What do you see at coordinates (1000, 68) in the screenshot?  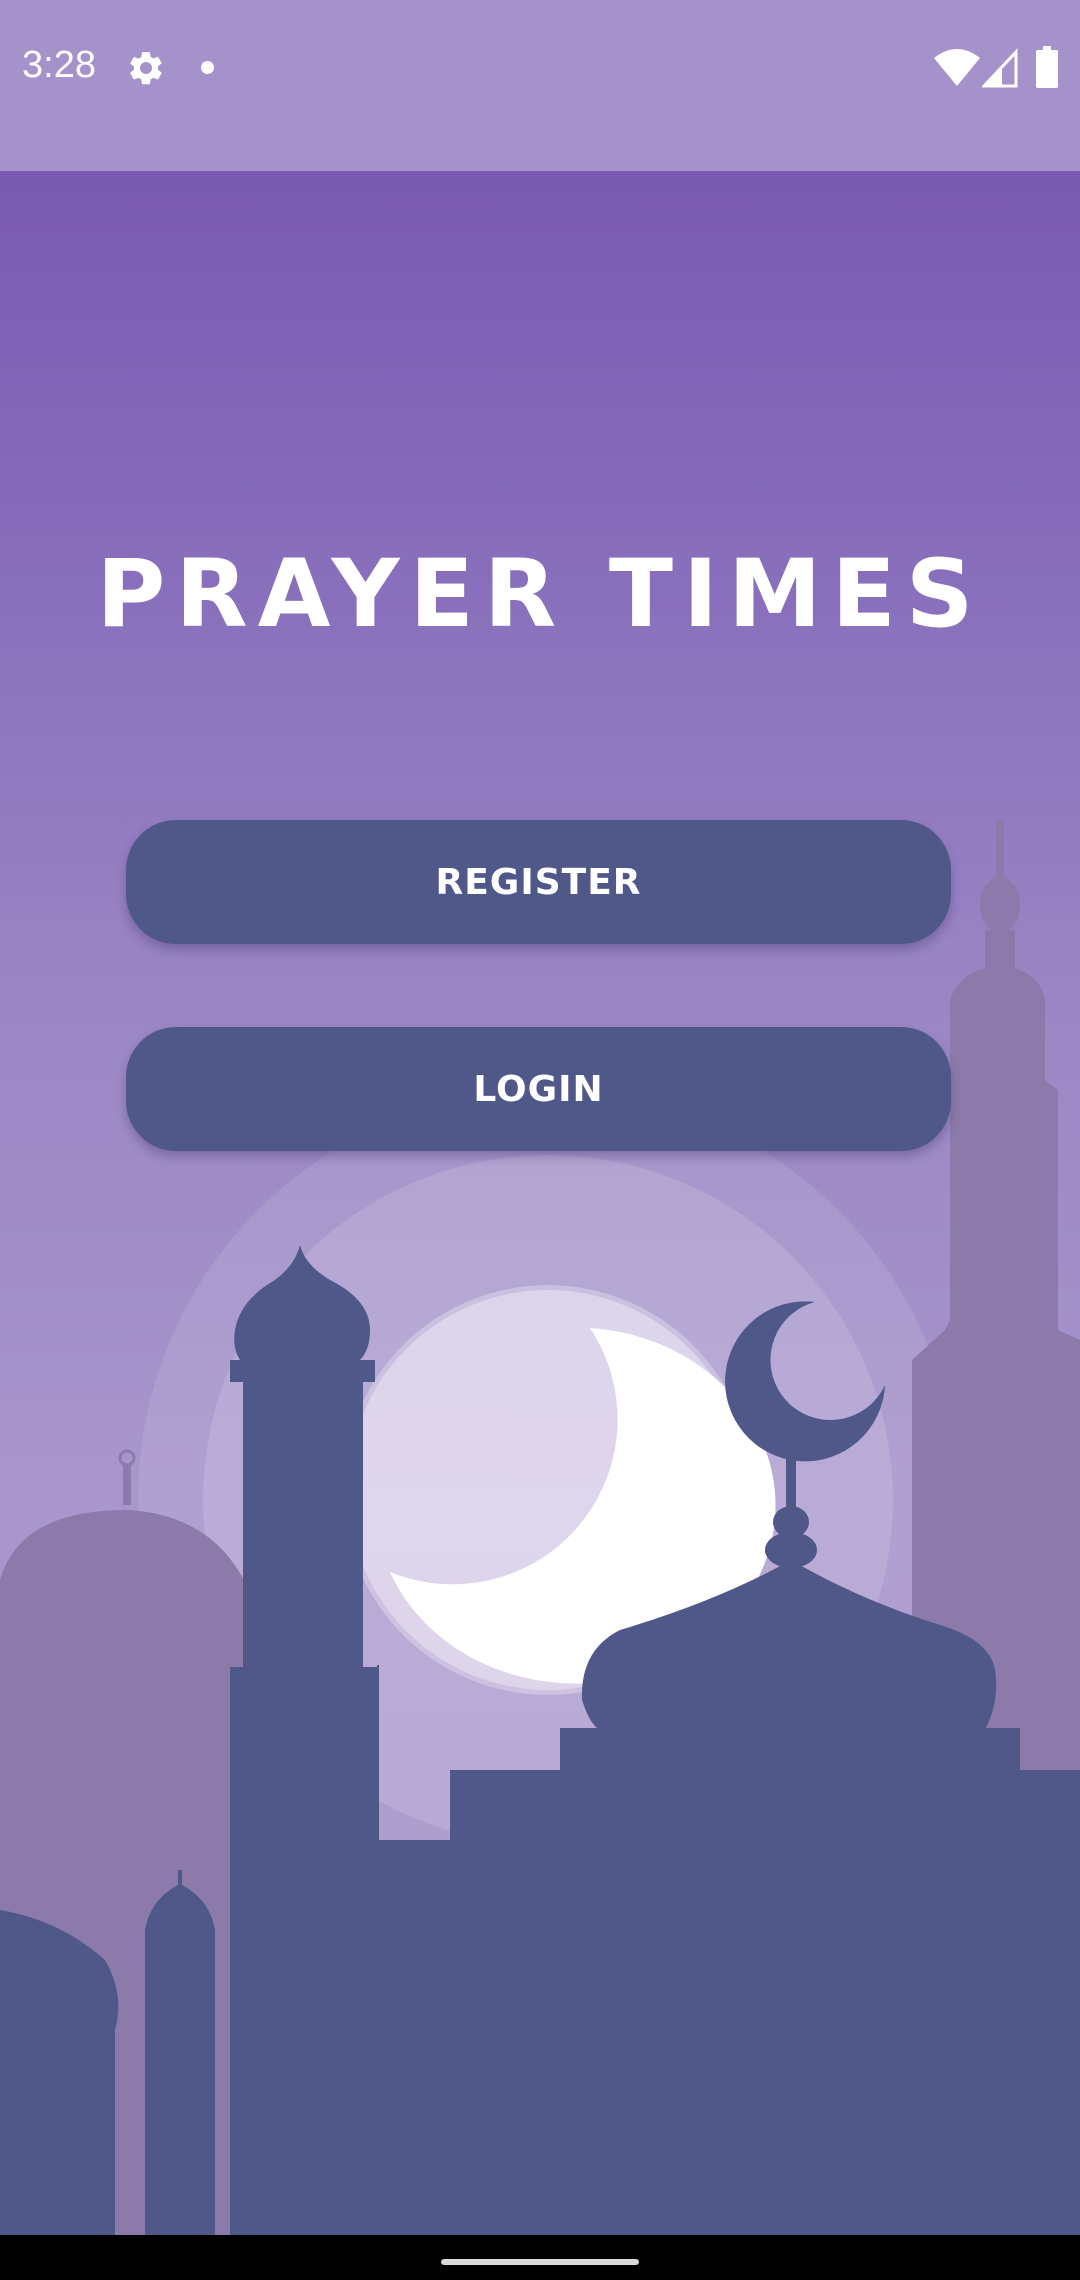 I see `signal-icon` at bounding box center [1000, 68].